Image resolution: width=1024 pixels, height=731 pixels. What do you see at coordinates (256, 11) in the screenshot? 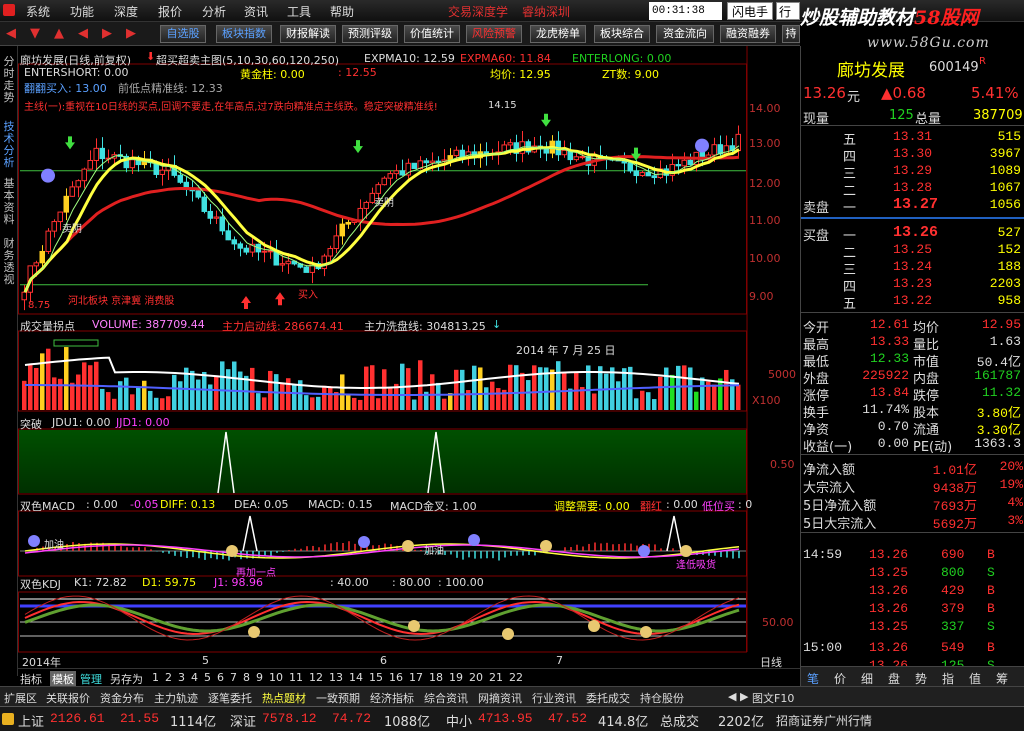
I see `menu-news: 资讯` at bounding box center [256, 11].